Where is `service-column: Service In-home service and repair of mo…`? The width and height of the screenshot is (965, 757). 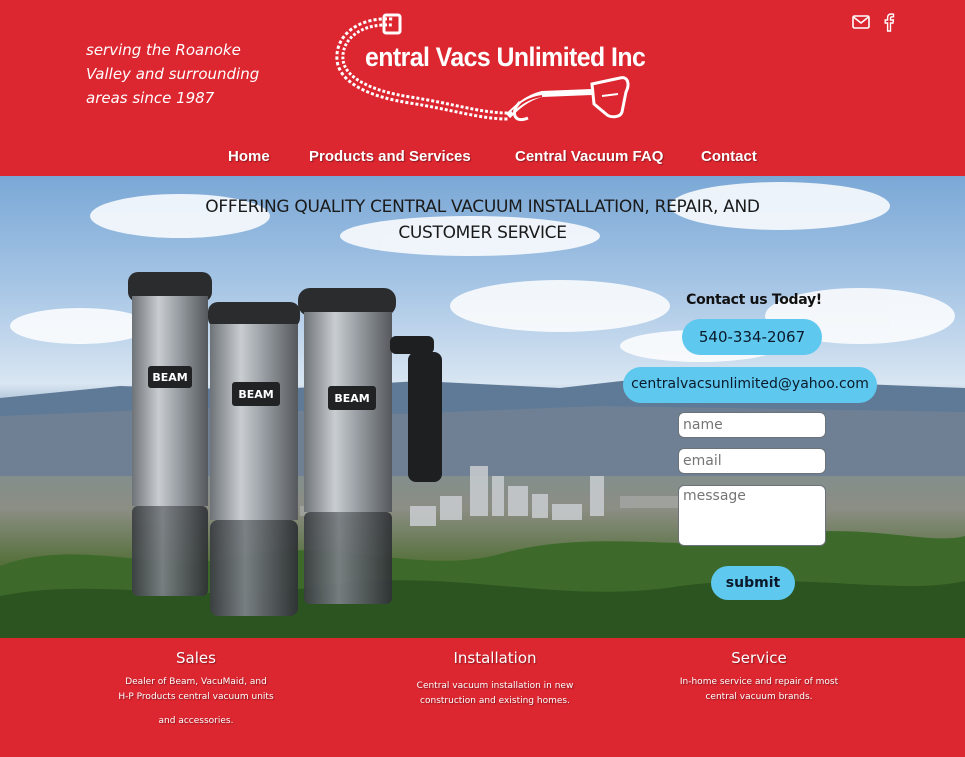
service-column: Service In-home service and repair of mo… is located at coordinates (759, 677).